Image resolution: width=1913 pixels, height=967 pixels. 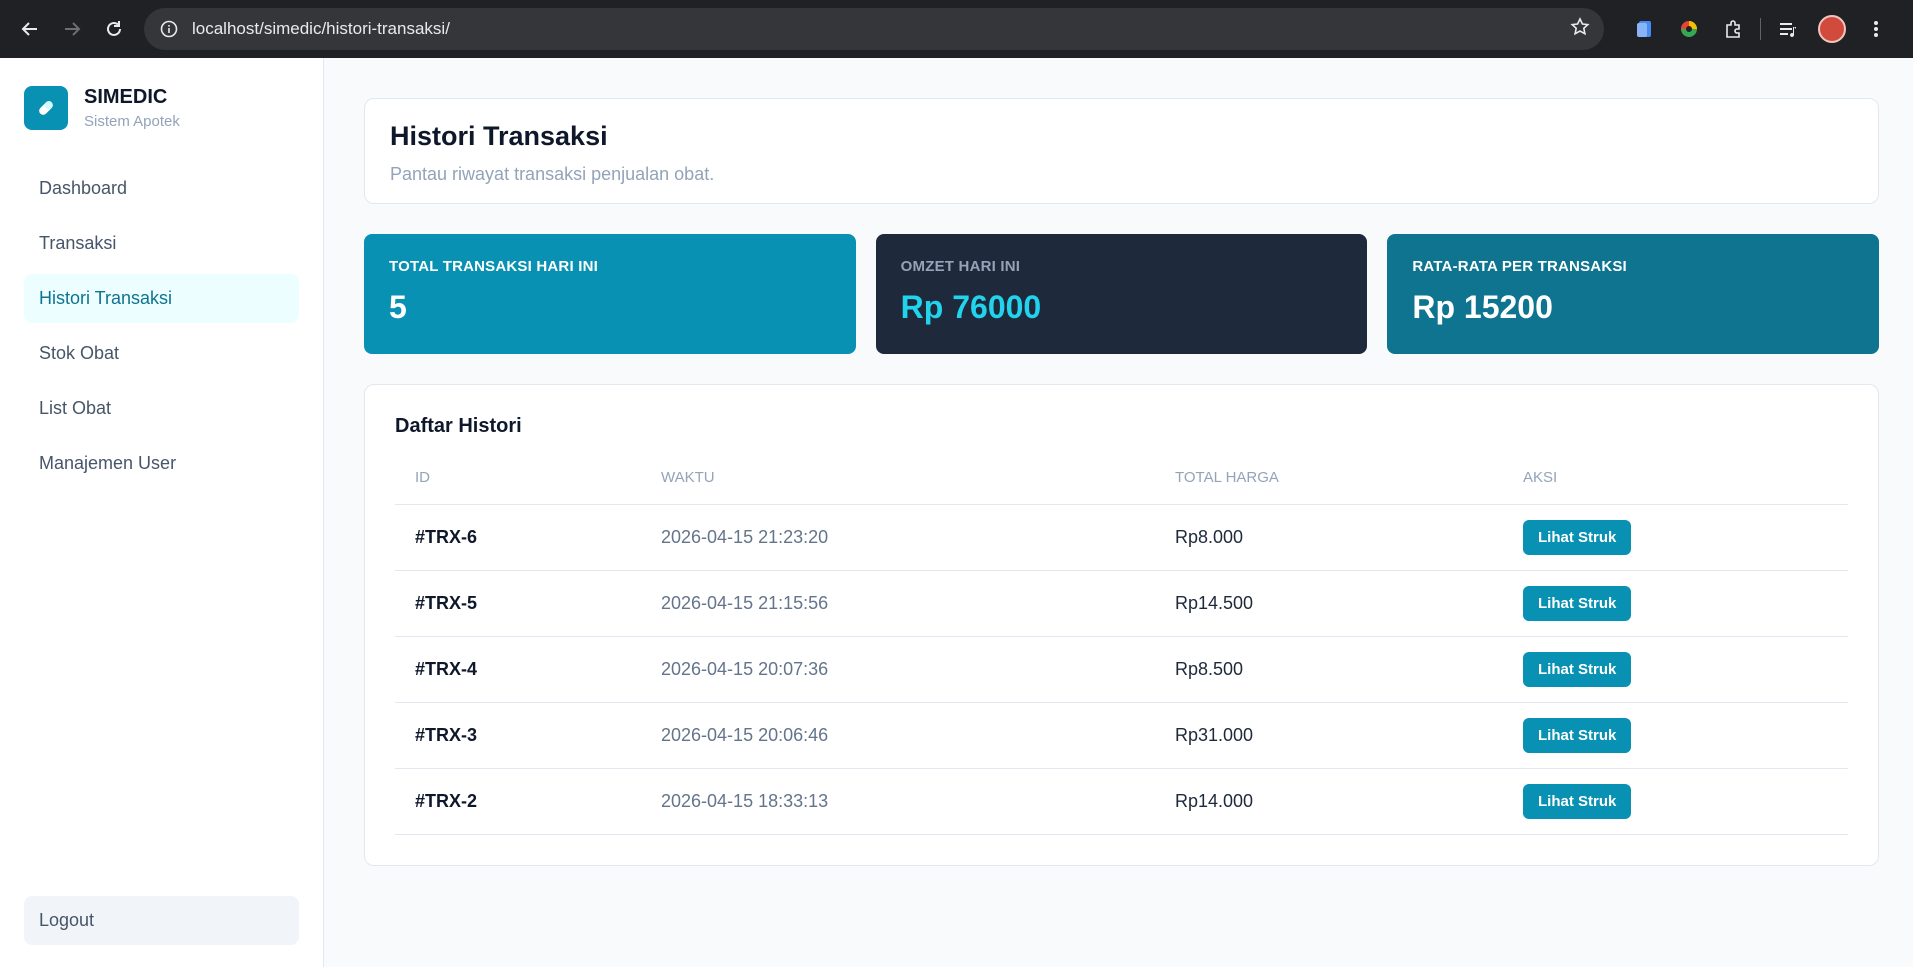 I want to click on transaction-time: 2026-04-15 18:33:13, so click(x=898, y=801).